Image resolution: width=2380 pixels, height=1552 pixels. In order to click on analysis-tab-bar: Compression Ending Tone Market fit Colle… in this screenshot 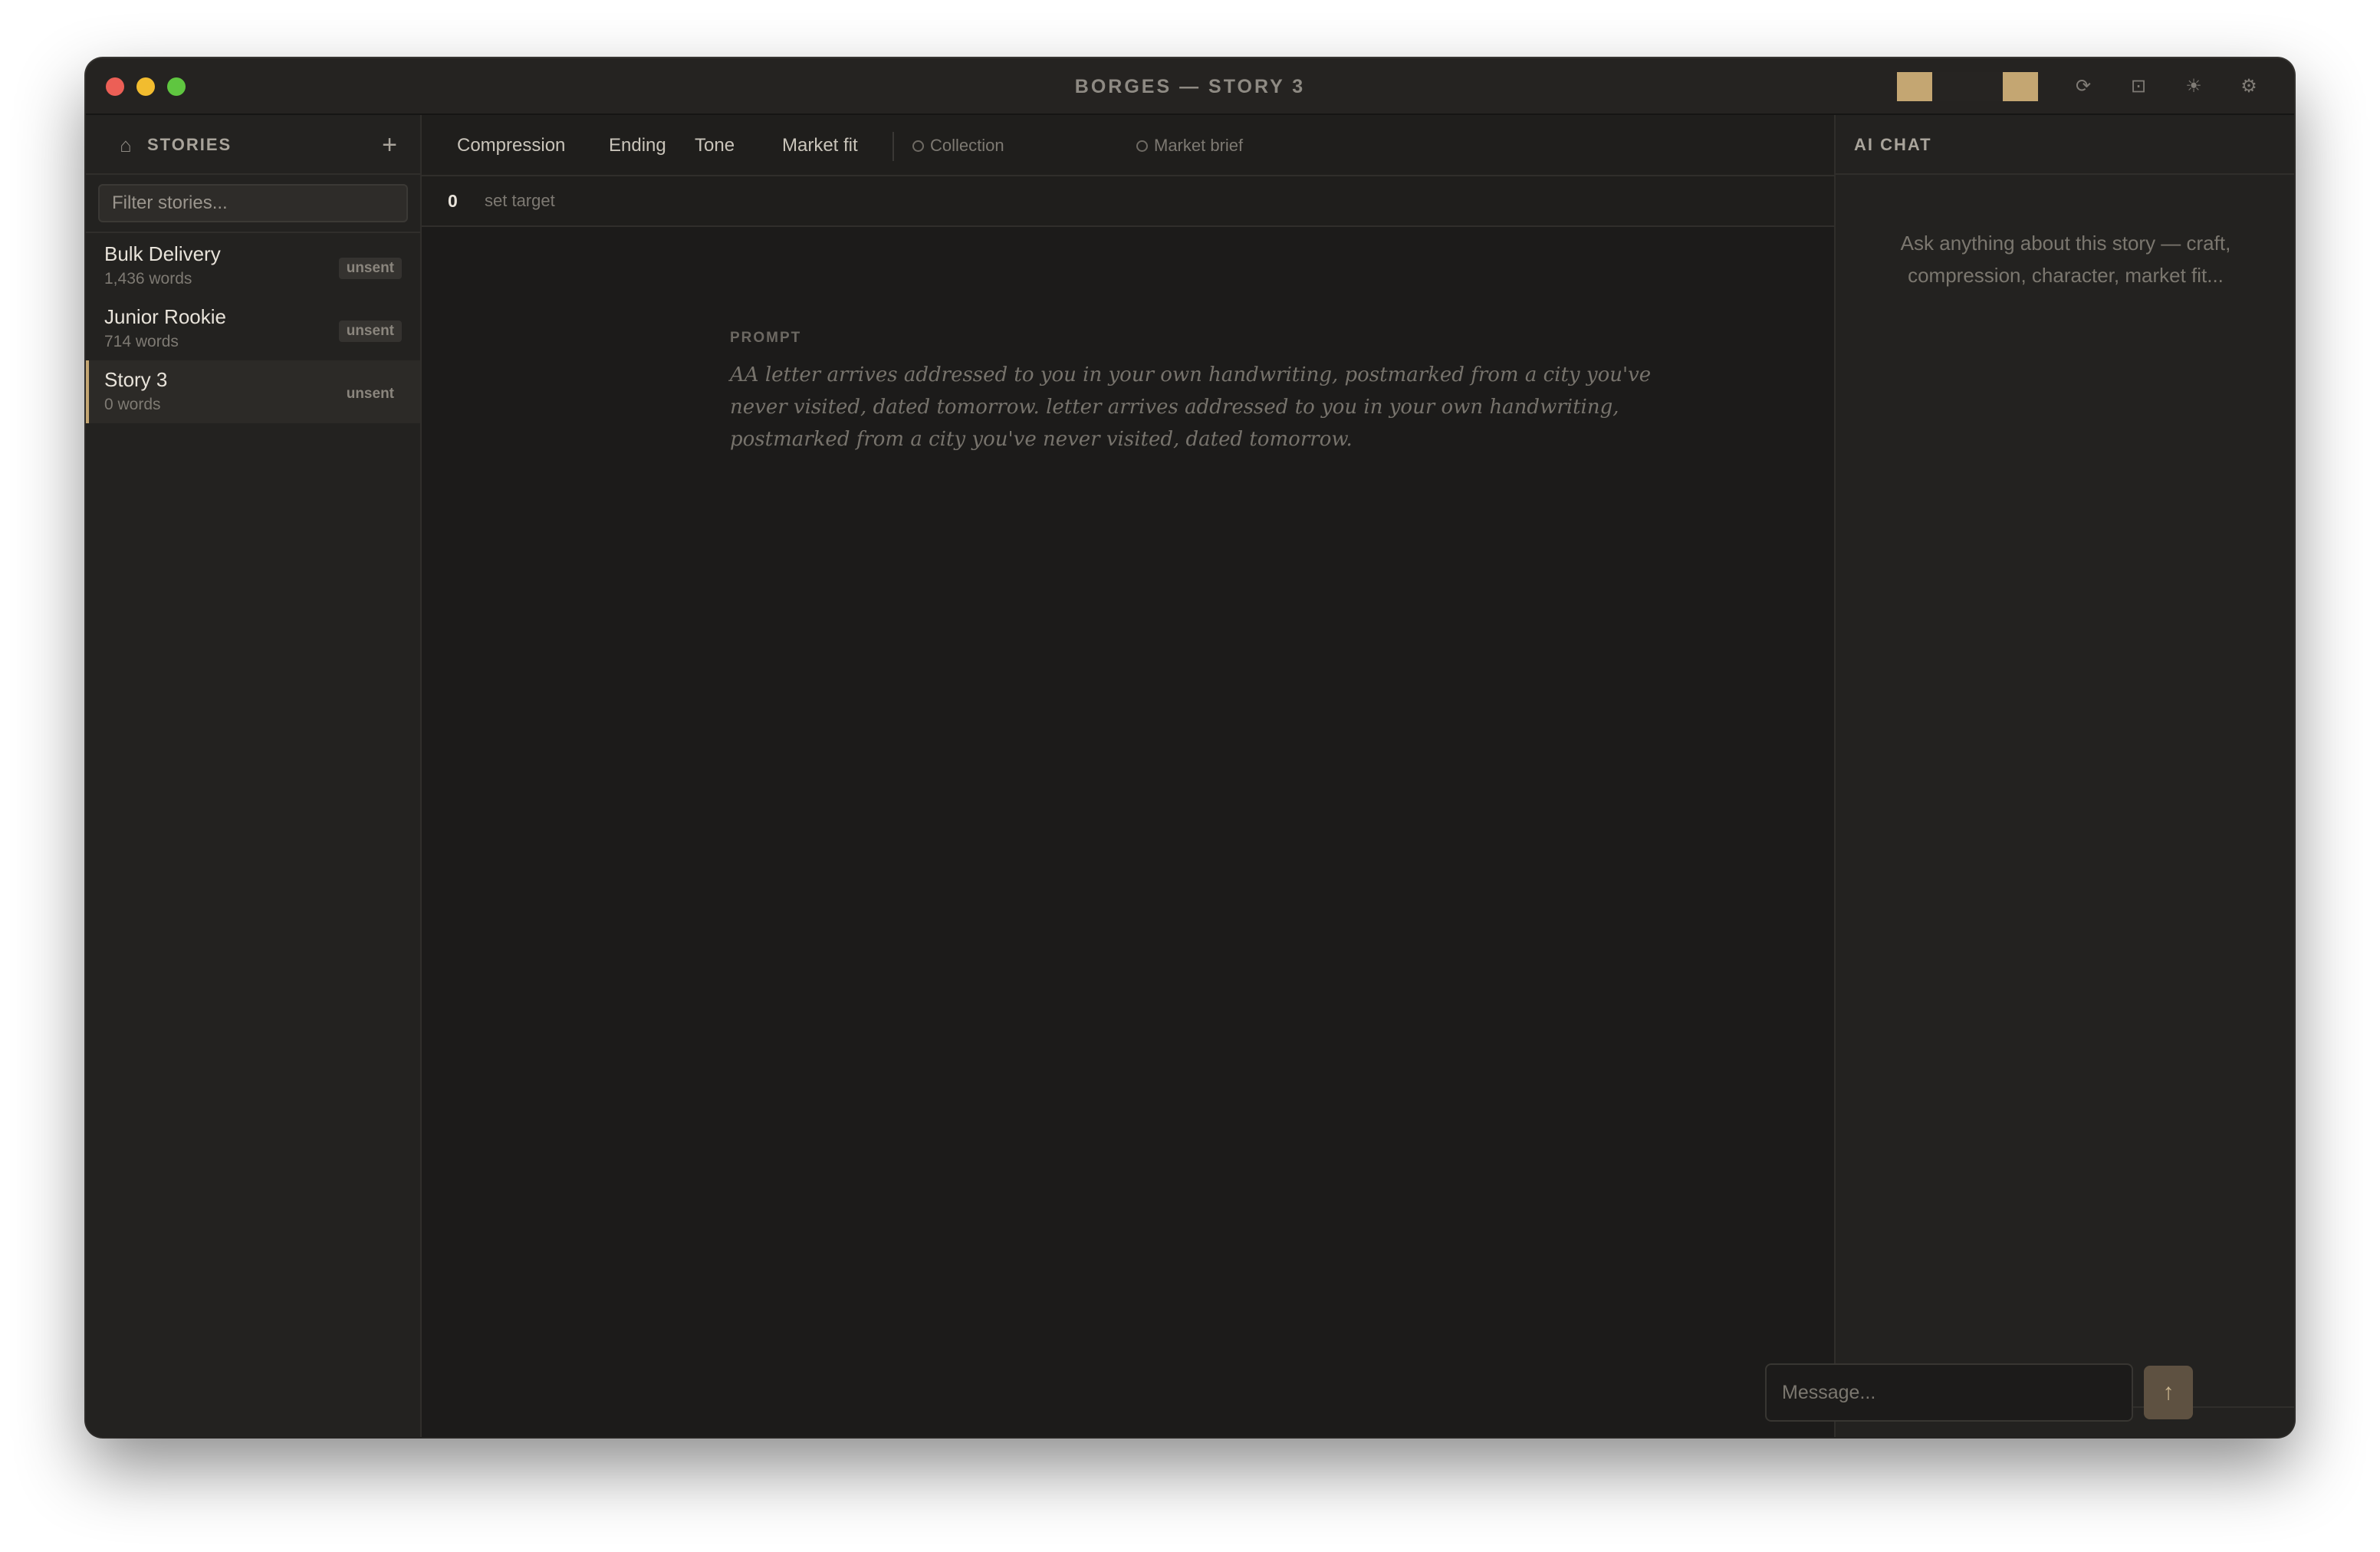, I will do `click(1128, 145)`.